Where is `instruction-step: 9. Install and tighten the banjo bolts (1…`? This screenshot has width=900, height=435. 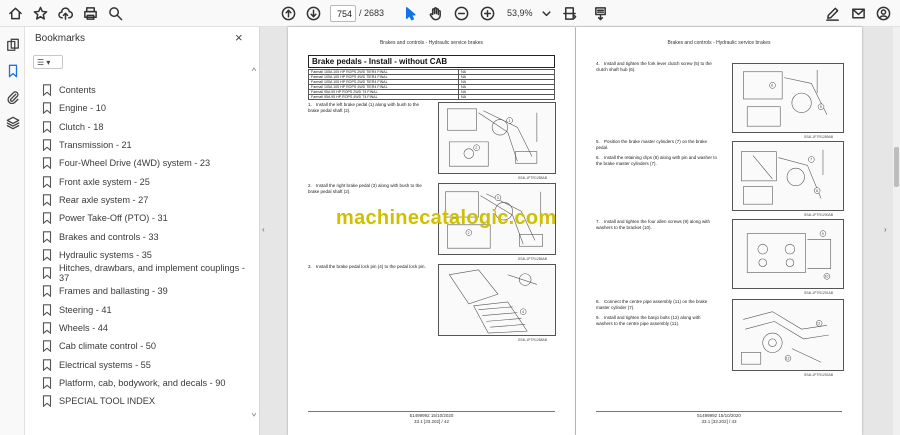 instruction-step: 9. Install and tighten the banjo bolts (1… is located at coordinates (648, 320).